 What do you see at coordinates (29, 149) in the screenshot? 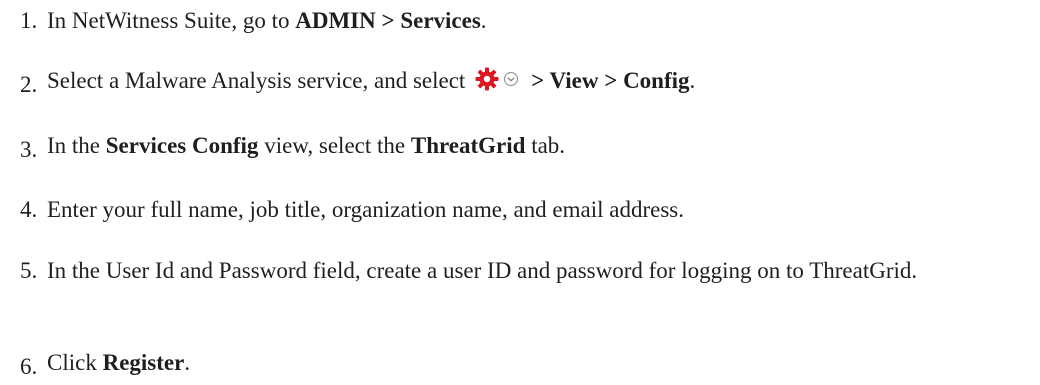
I see `step-number: 3.` at bounding box center [29, 149].